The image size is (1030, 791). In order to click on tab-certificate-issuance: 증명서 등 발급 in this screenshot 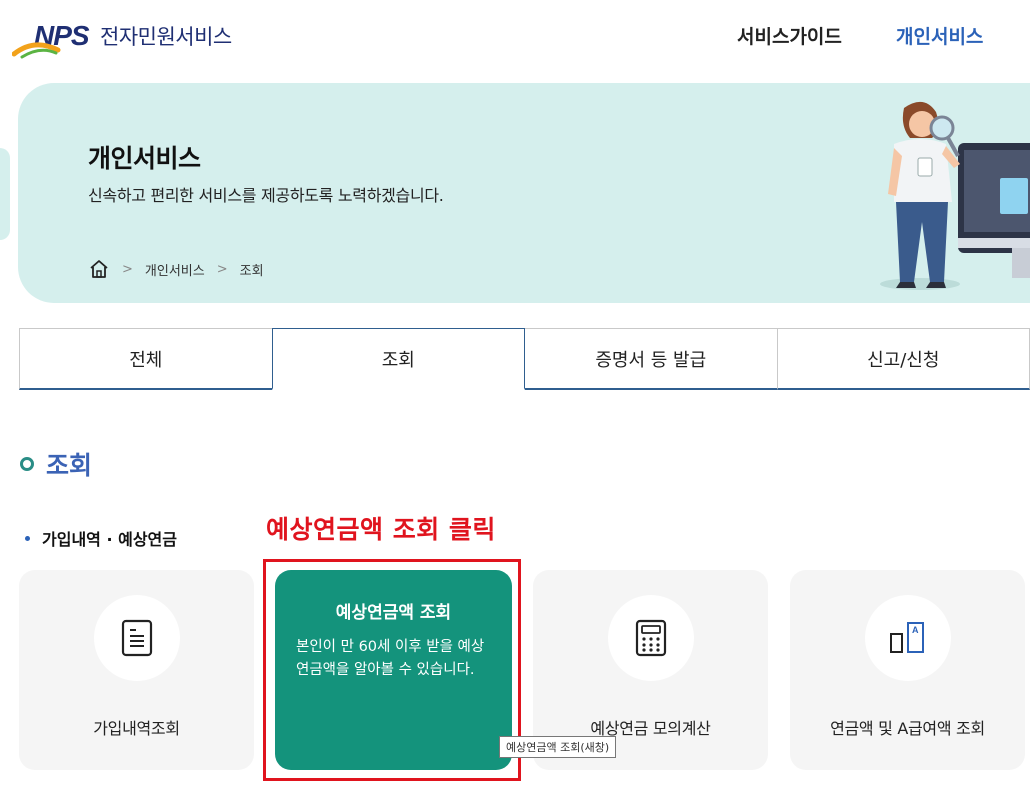, I will do `click(651, 359)`.